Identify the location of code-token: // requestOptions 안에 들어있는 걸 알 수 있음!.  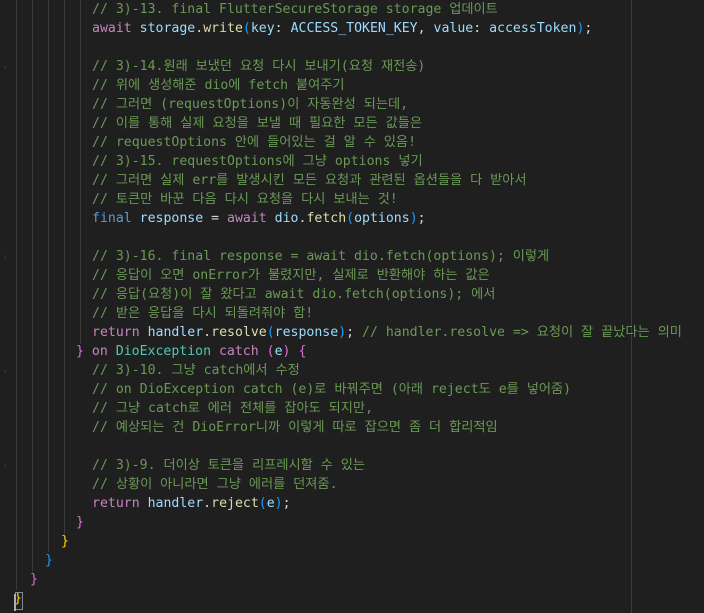
(254, 142).